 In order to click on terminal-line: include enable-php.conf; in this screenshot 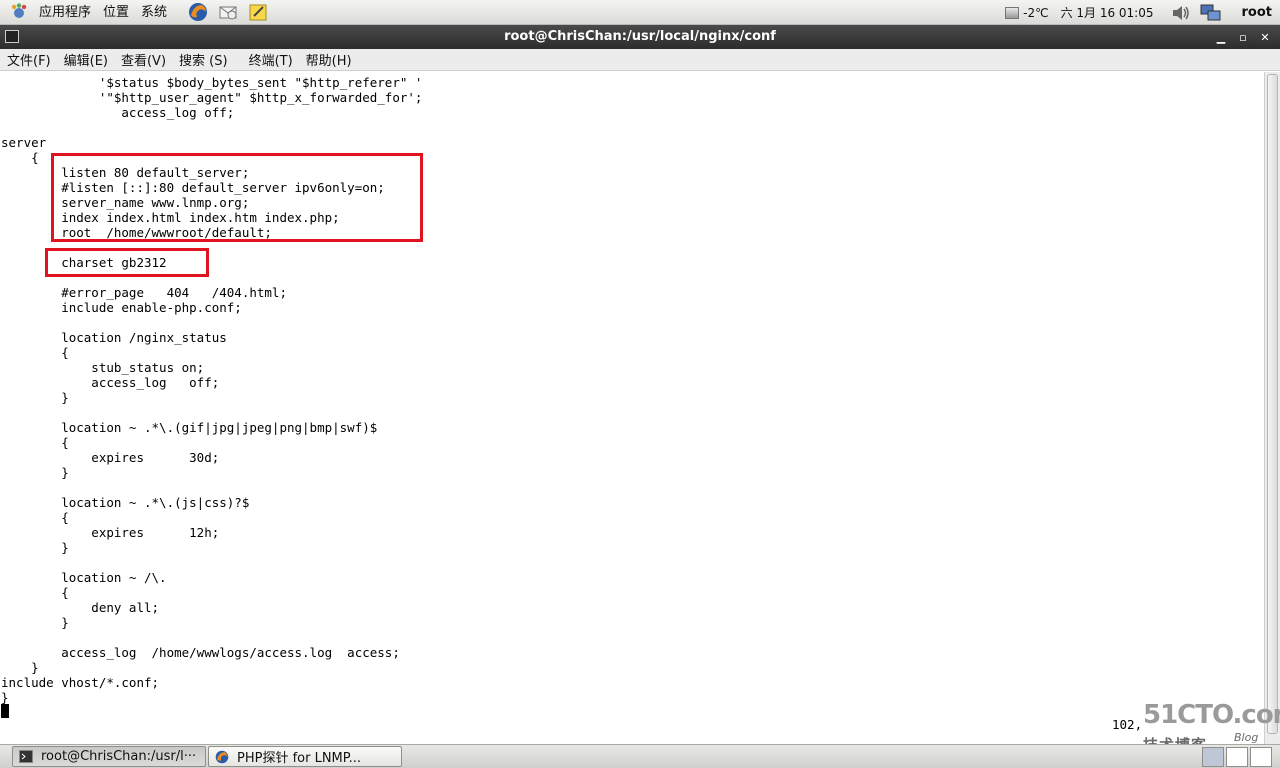, I will do `click(121, 307)`.